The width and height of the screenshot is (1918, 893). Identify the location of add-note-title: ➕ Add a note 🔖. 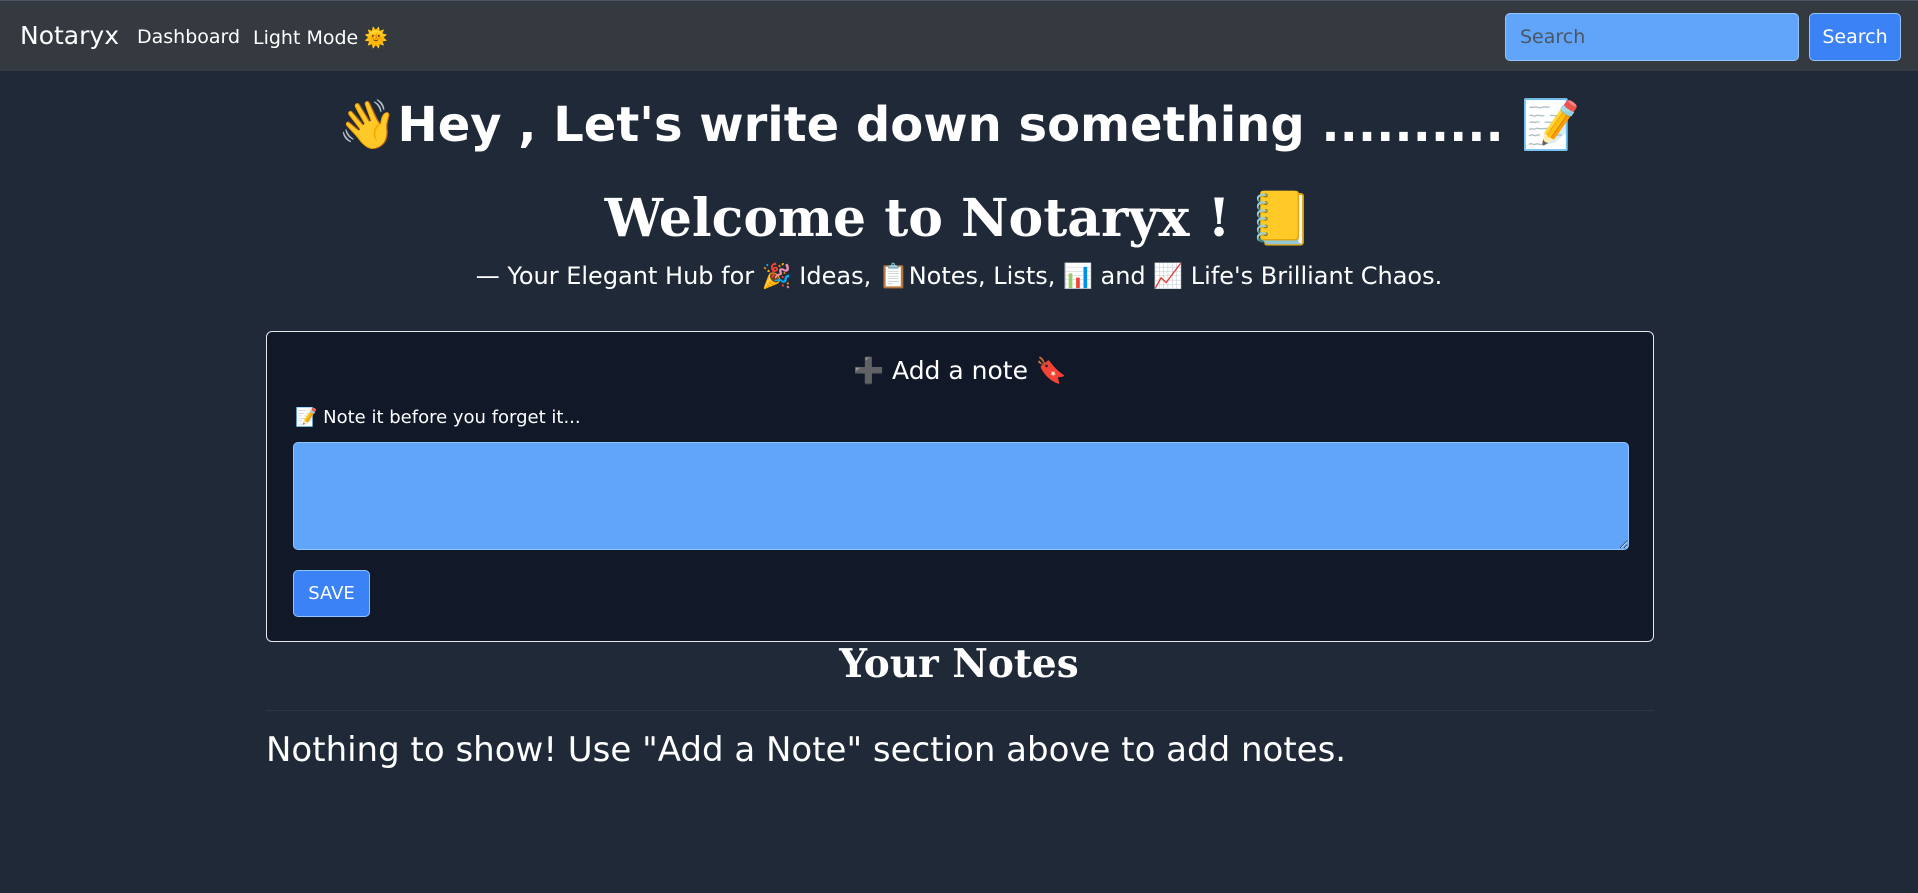
(960, 370).